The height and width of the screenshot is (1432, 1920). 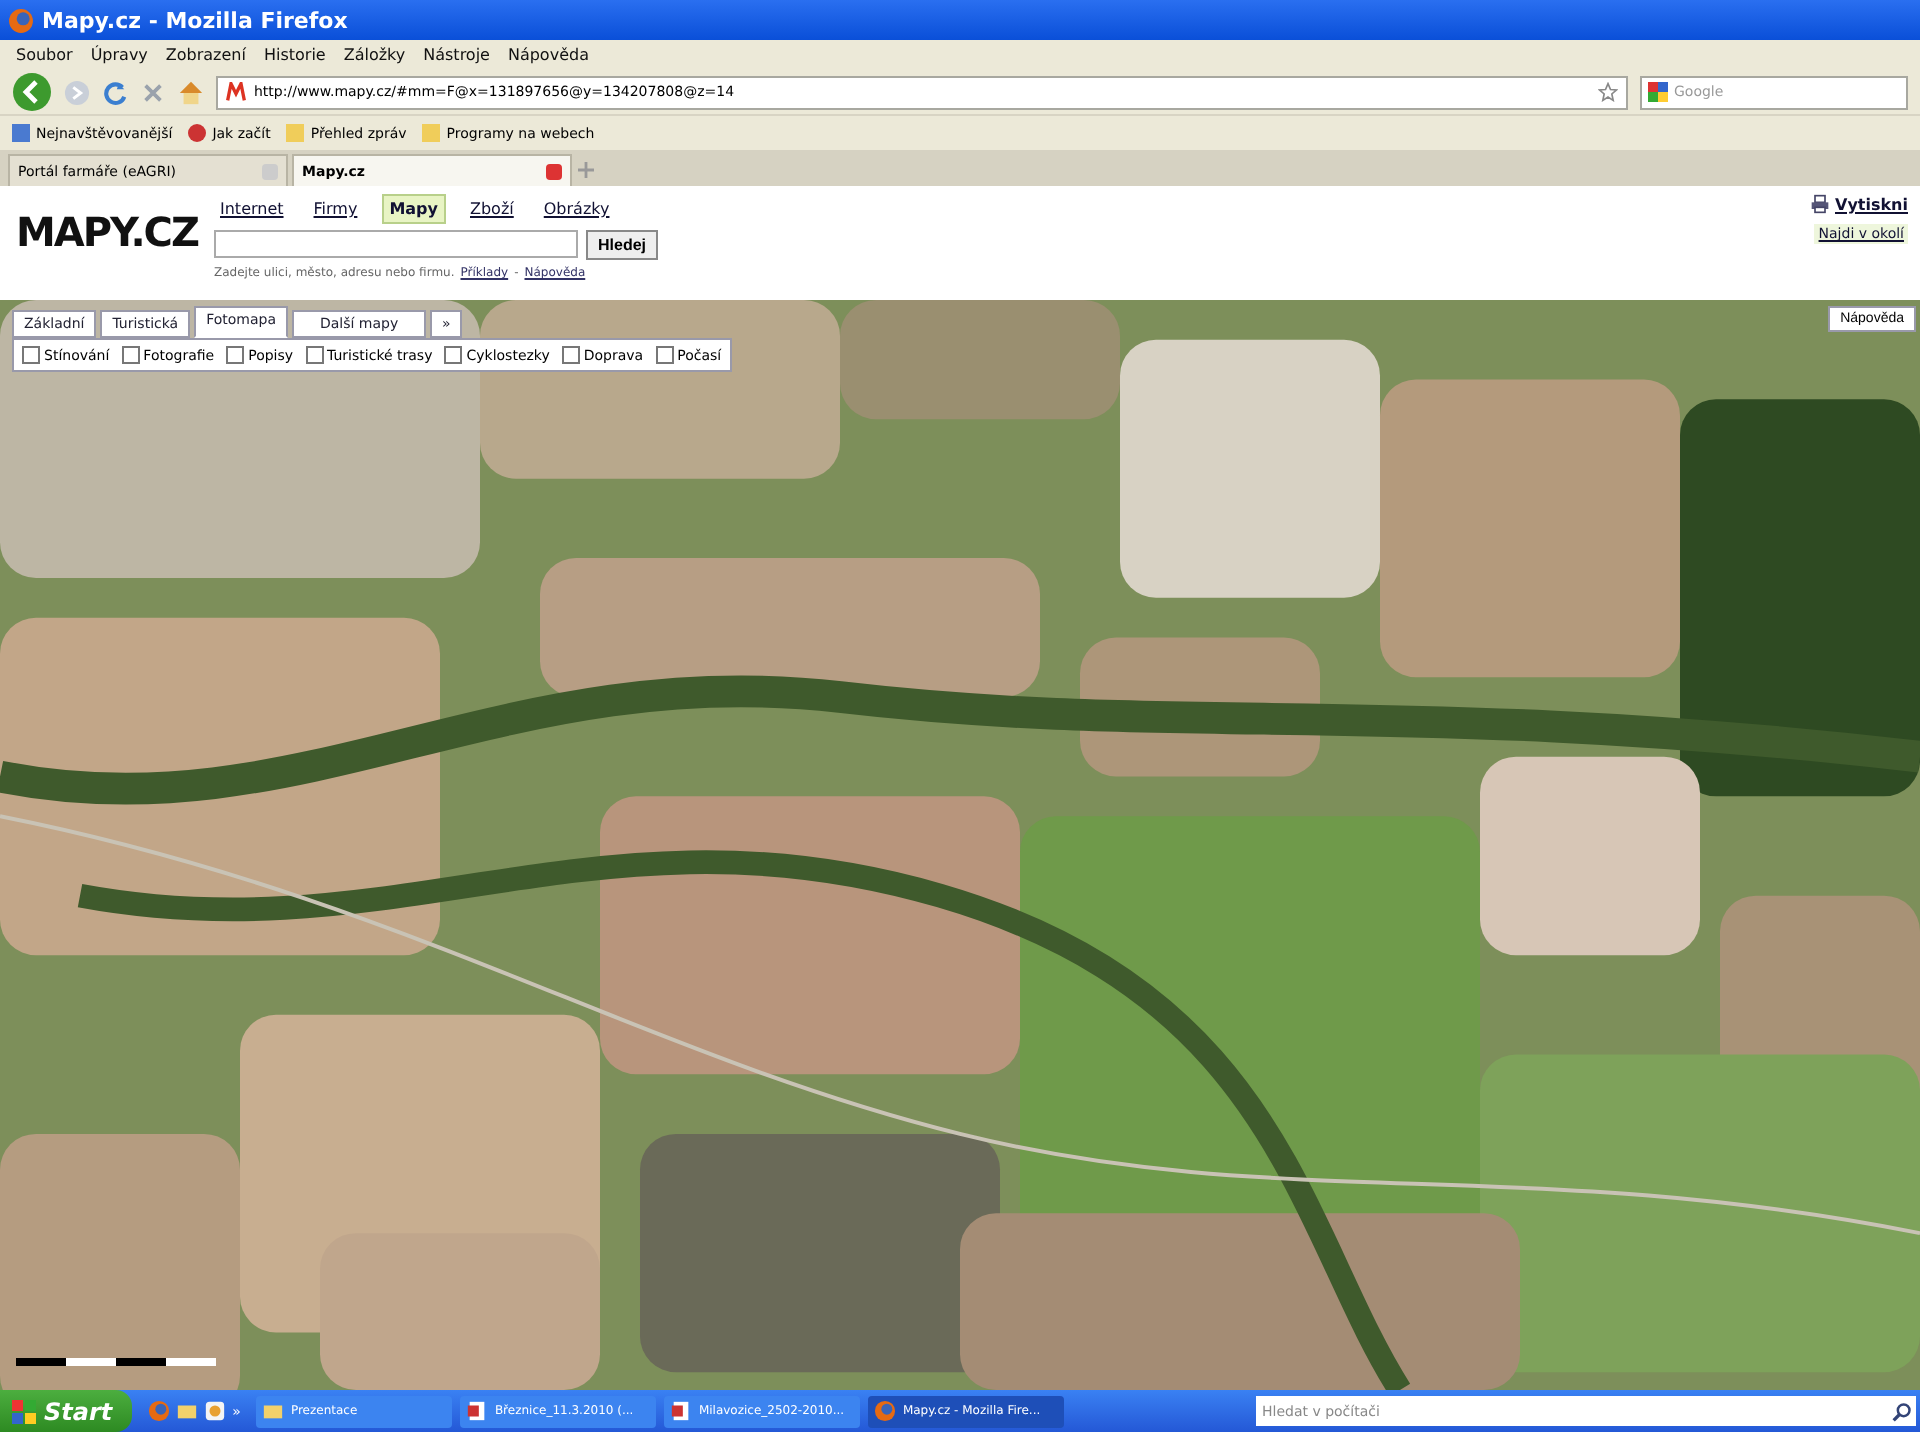 I want to click on scale-bar-icon, so click(x=116, y=1362).